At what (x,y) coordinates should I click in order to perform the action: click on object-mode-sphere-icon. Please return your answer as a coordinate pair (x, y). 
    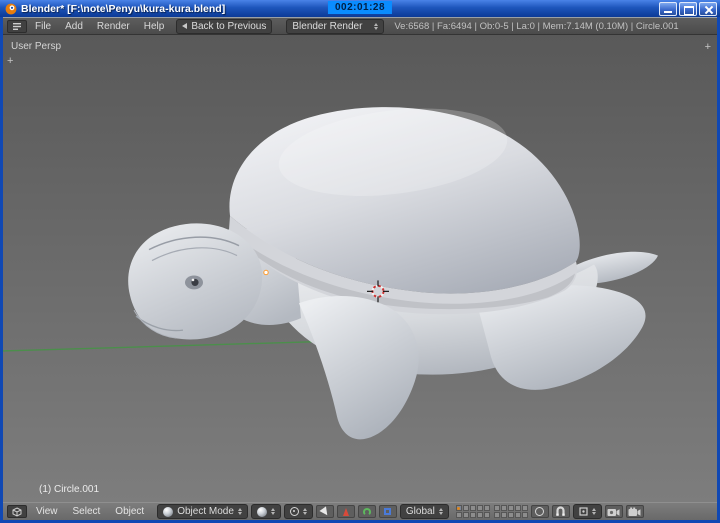
    Looking at the image, I should click on (168, 511).